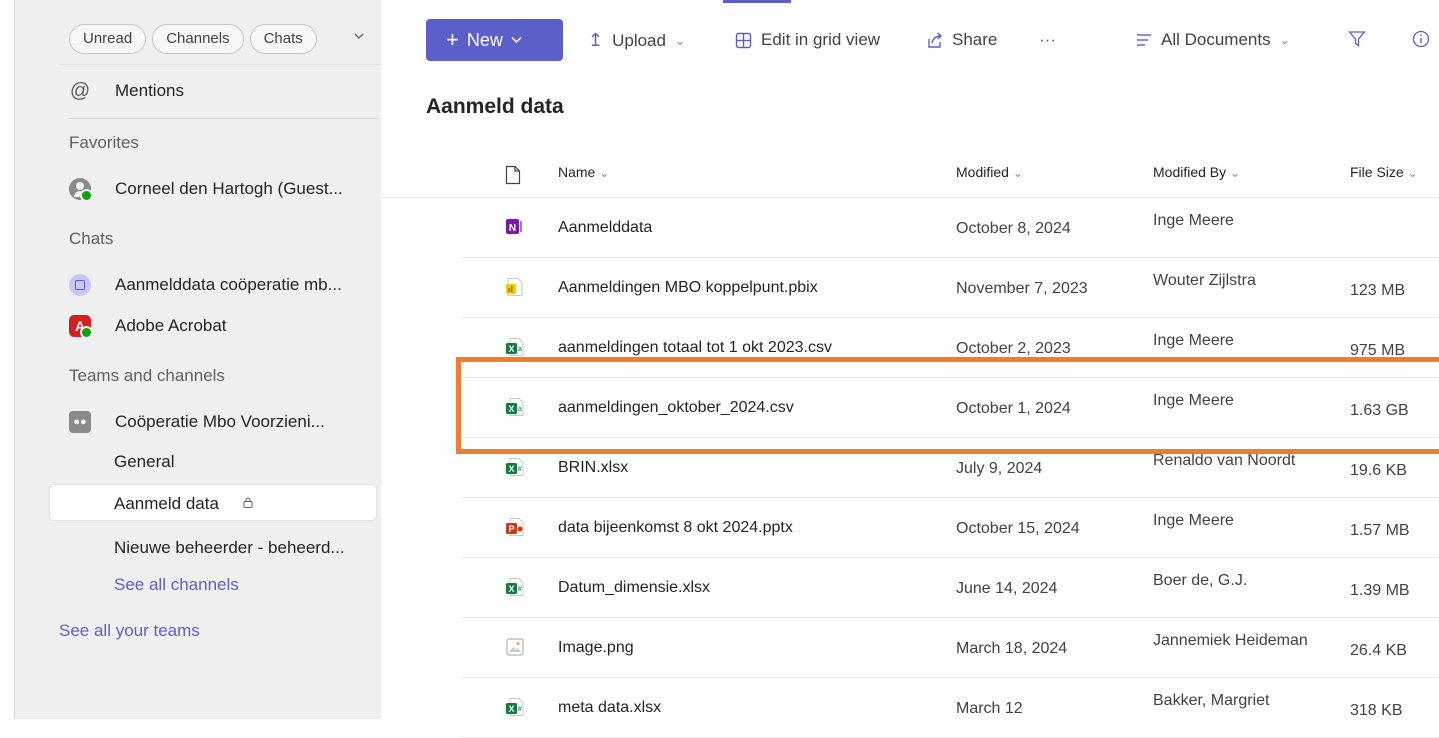 The image size is (1439, 738). I want to click on file-name-link: aanmeldingen totaal tot 1 okt 2023.csv, so click(695, 348).